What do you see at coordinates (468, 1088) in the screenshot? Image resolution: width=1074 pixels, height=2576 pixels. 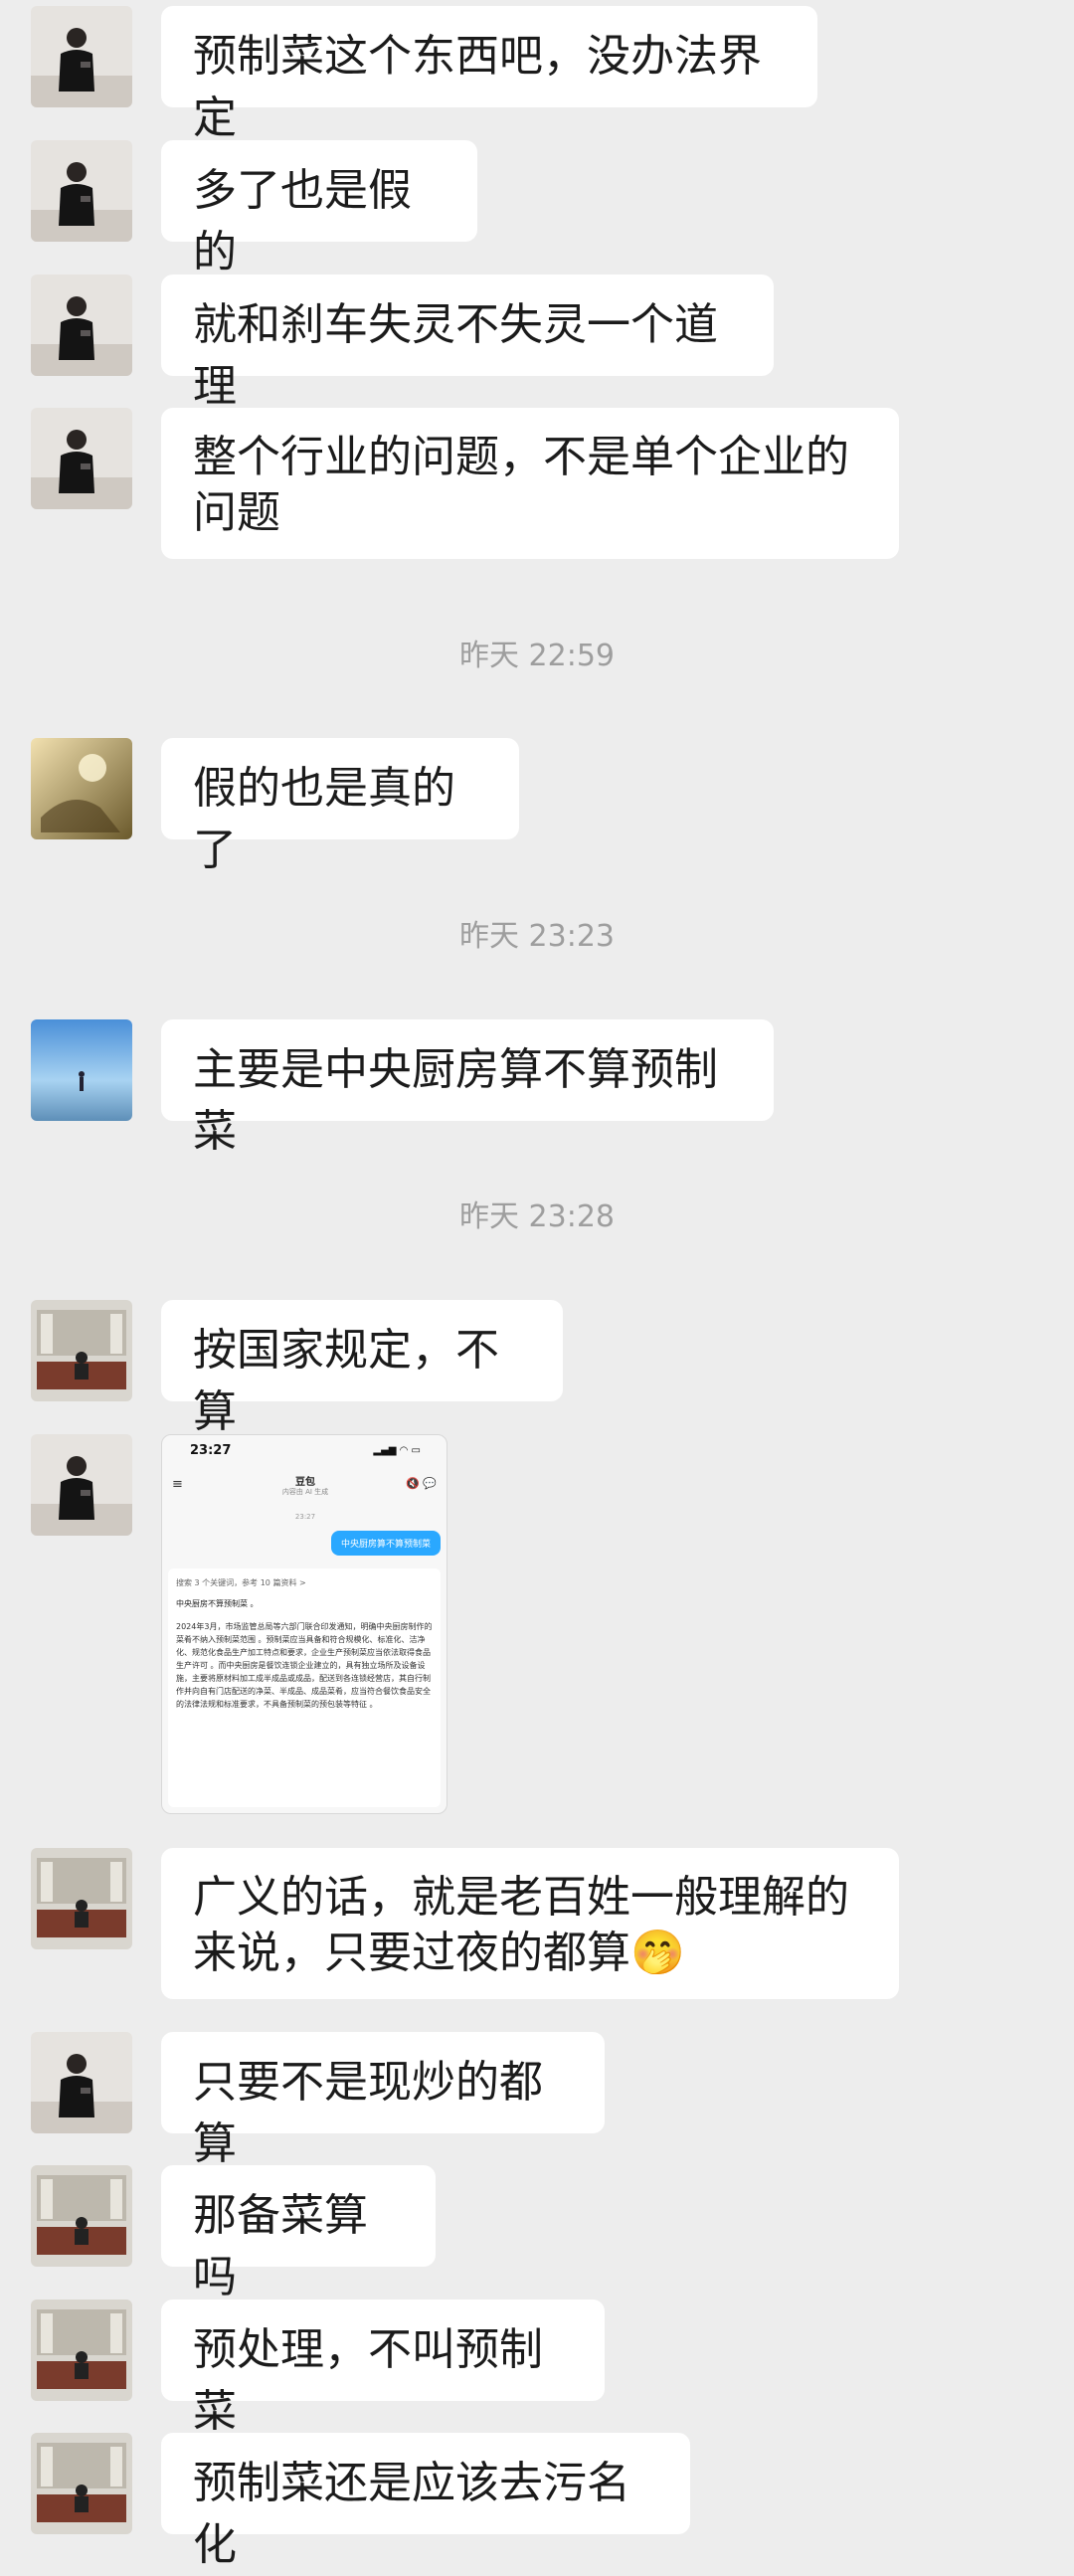 I see `message-bubble: 主要是中央厨房算不算预制菜` at bounding box center [468, 1088].